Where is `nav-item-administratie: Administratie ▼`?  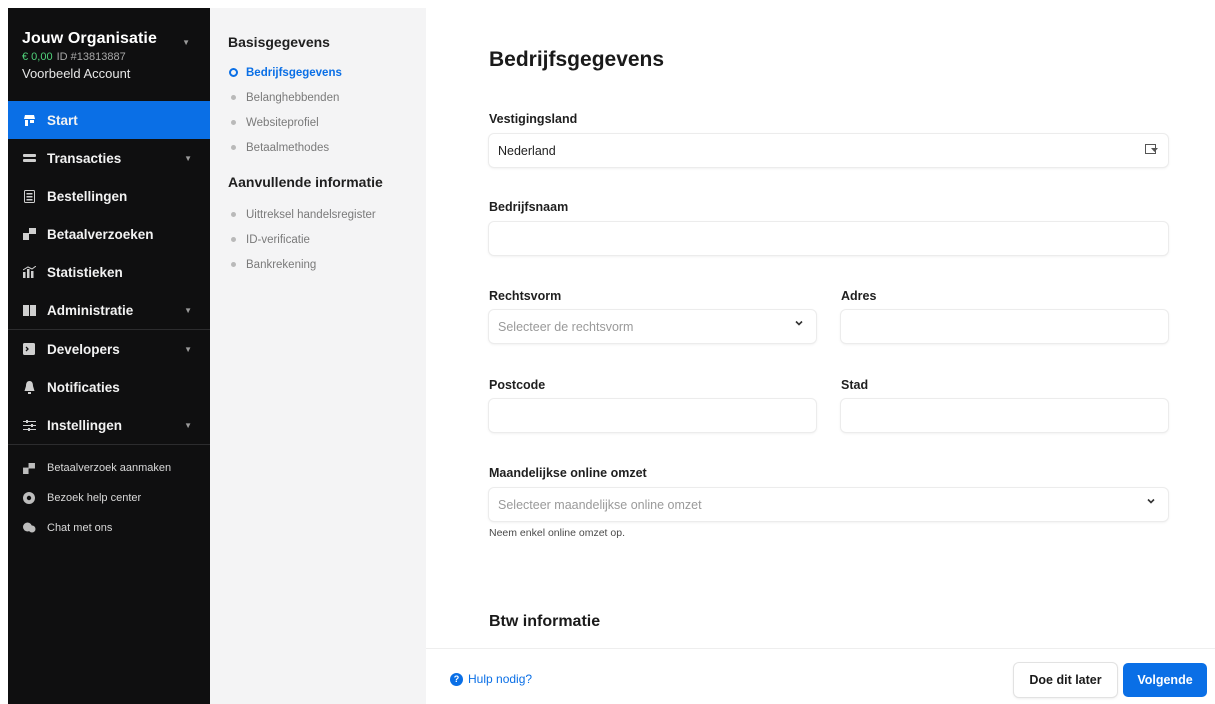
nav-item-administratie: Administratie ▼ is located at coordinates (109, 310).